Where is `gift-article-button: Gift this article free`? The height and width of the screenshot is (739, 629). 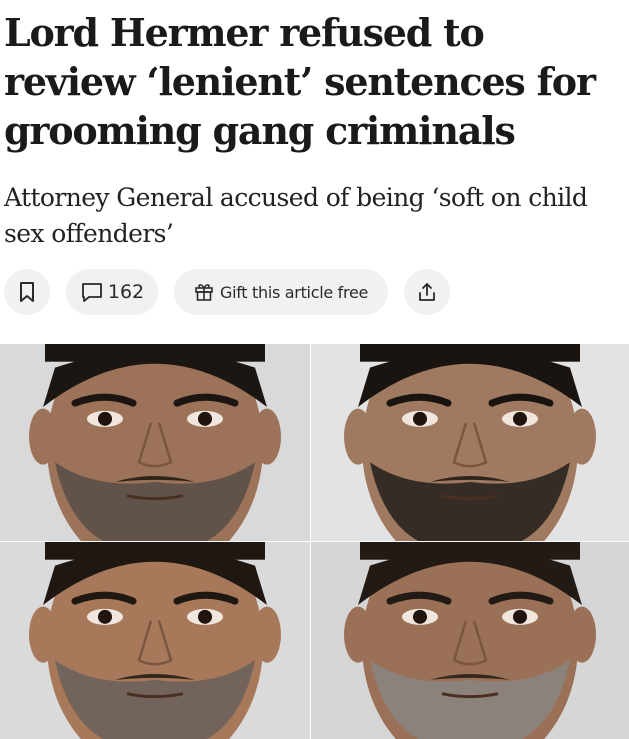 gift-article-button: Gift this article free is located at coordinates (281, 292).